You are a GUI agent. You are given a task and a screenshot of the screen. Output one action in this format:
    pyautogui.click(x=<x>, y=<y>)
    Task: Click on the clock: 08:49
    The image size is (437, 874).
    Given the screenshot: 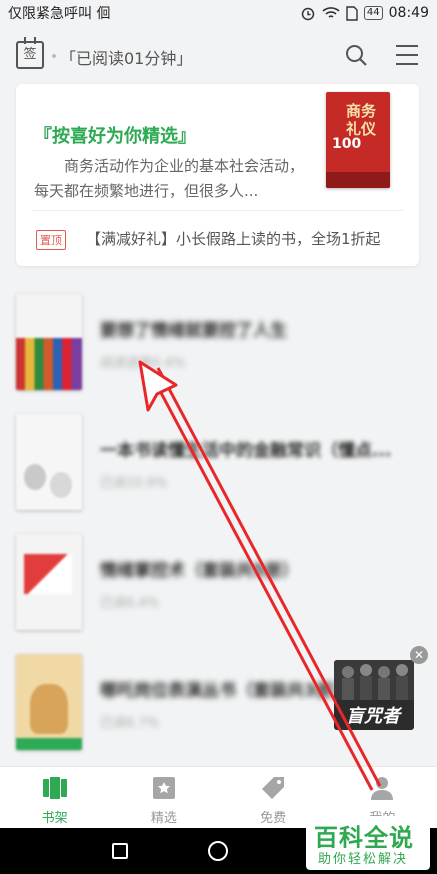 What is the action you would take?
    pyautogui.click(x=408, y=13)
    